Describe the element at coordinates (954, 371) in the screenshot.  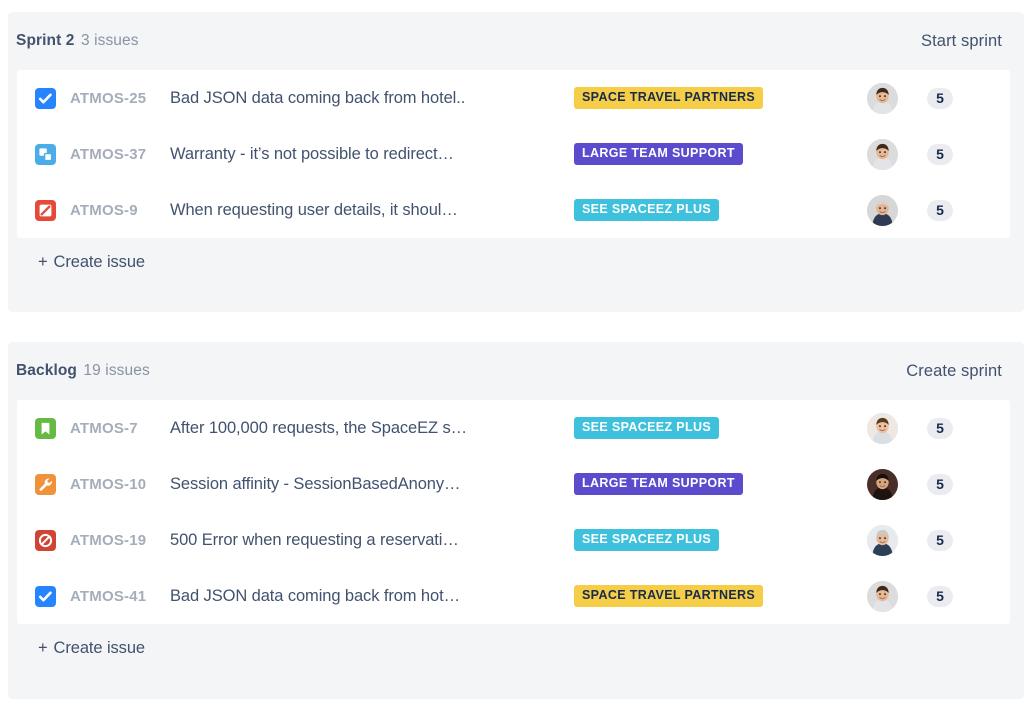
I see `create-sprint-button: Create sprint` at that location.